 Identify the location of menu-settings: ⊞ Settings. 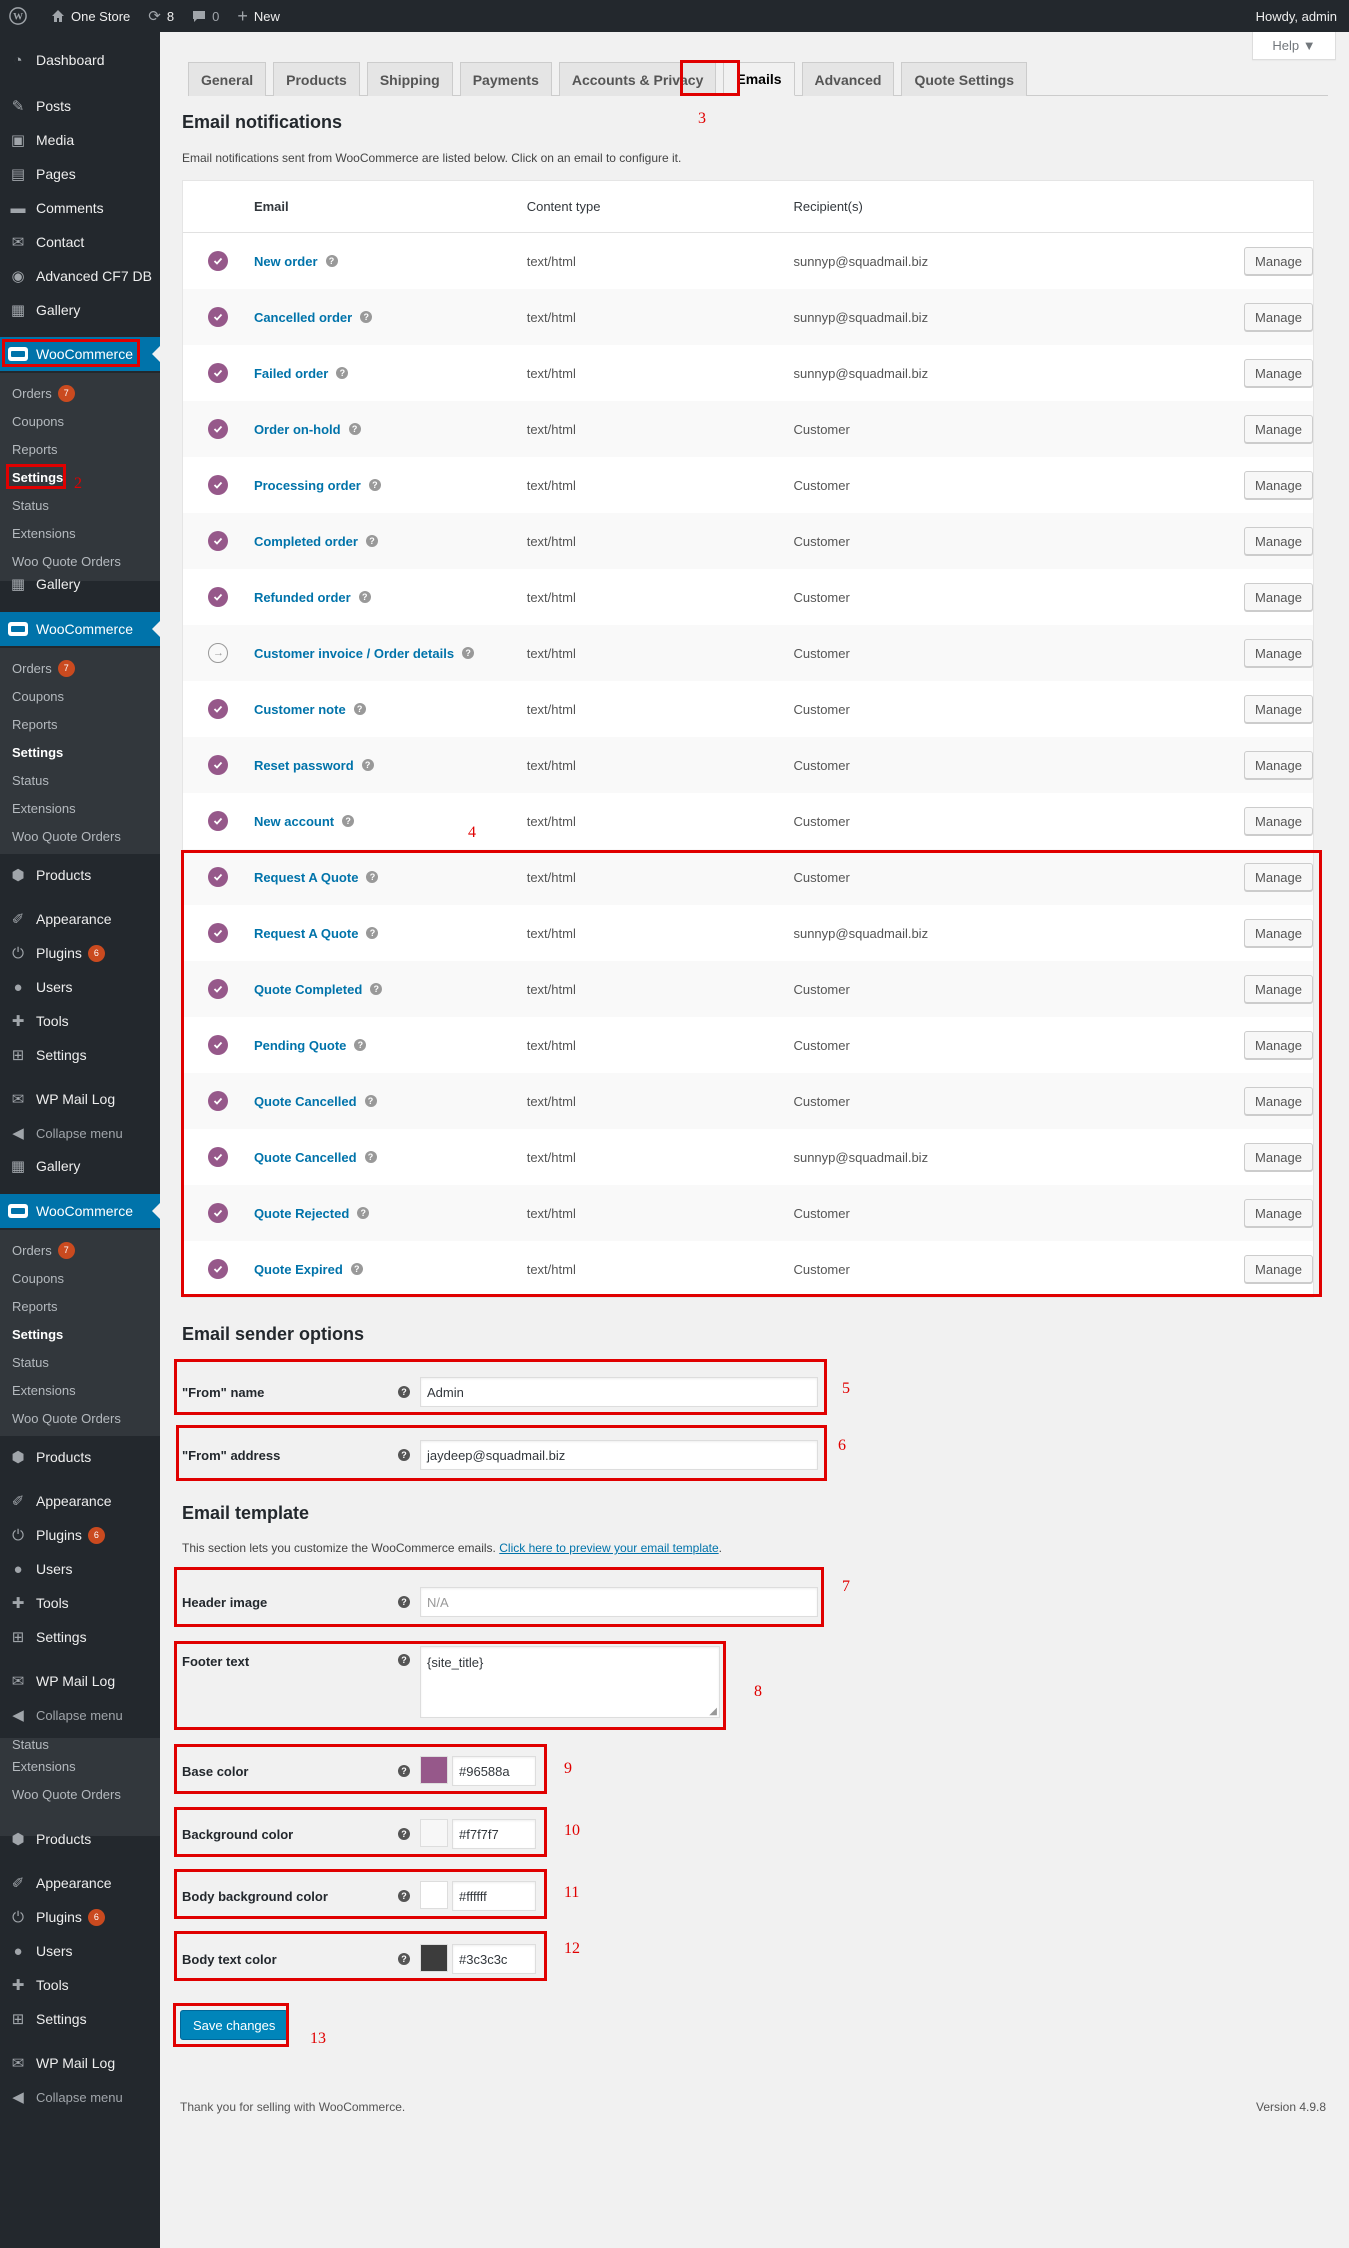
(80, 1055).